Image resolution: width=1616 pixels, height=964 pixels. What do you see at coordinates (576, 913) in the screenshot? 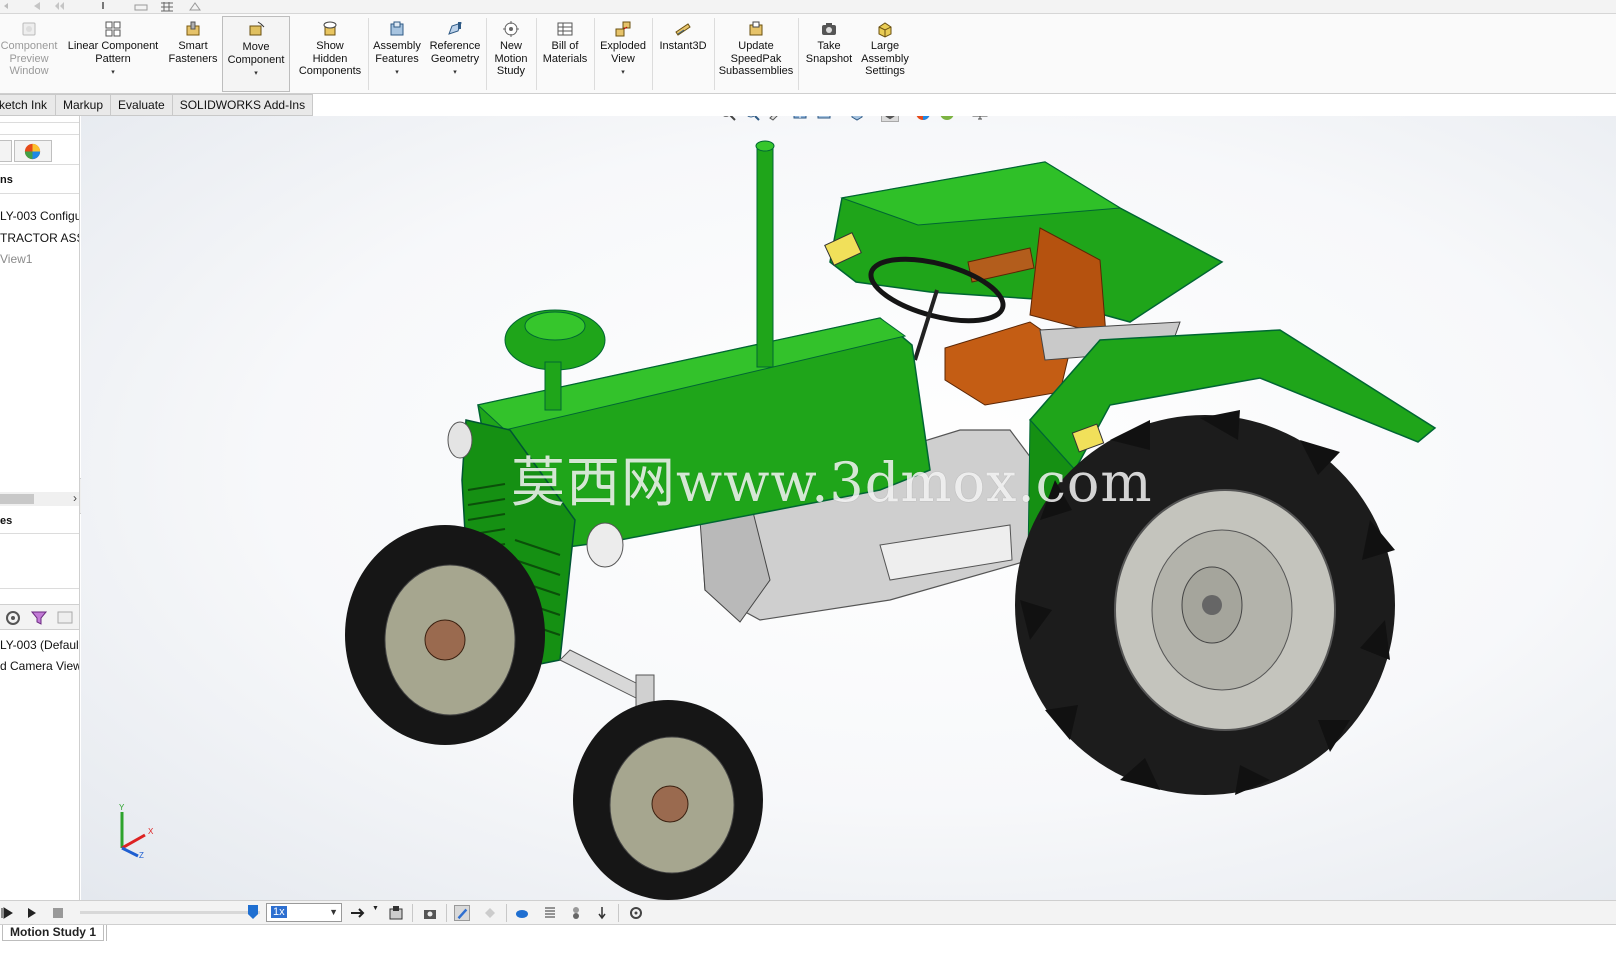
I see `contact-icon` at bounding box center [576, 913].